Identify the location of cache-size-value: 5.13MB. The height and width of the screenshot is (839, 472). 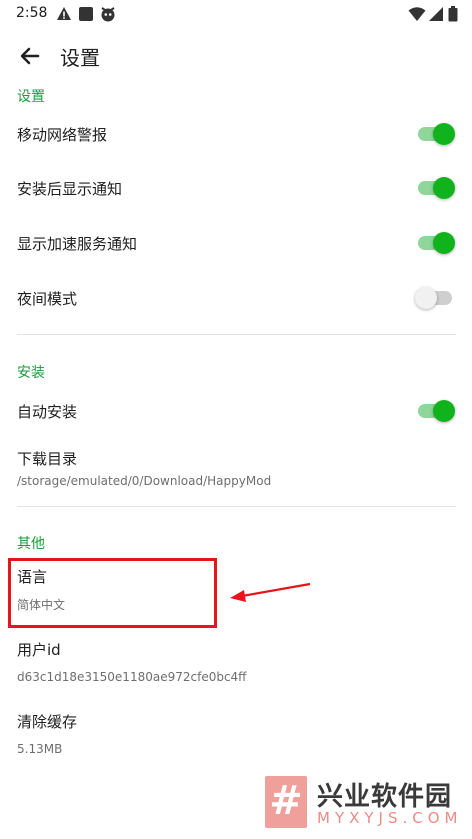
(40, 749).